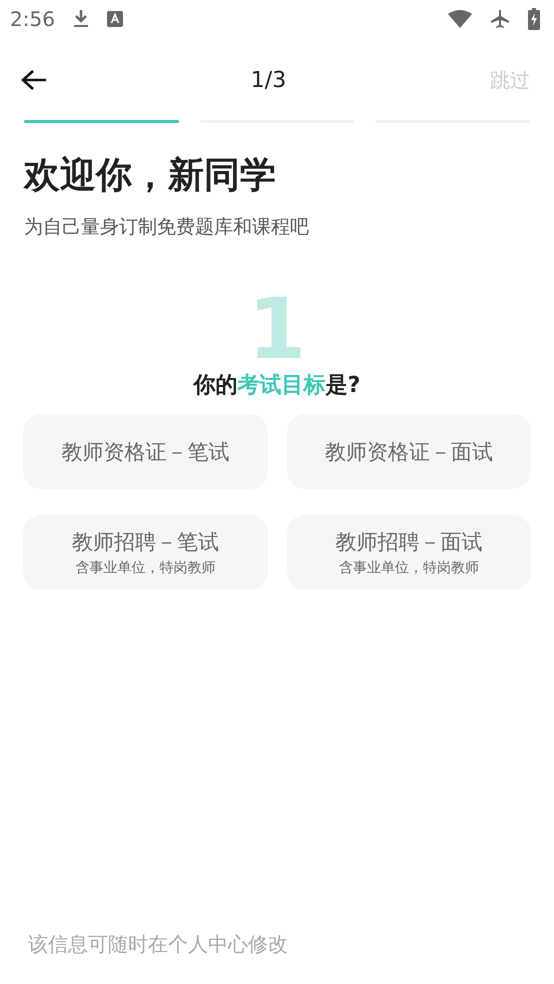 The height and width of the screenshot is (984, 554). Describe the element at coordinates (277, 329) in the screenshot. I see `step-number: 1` at that location.